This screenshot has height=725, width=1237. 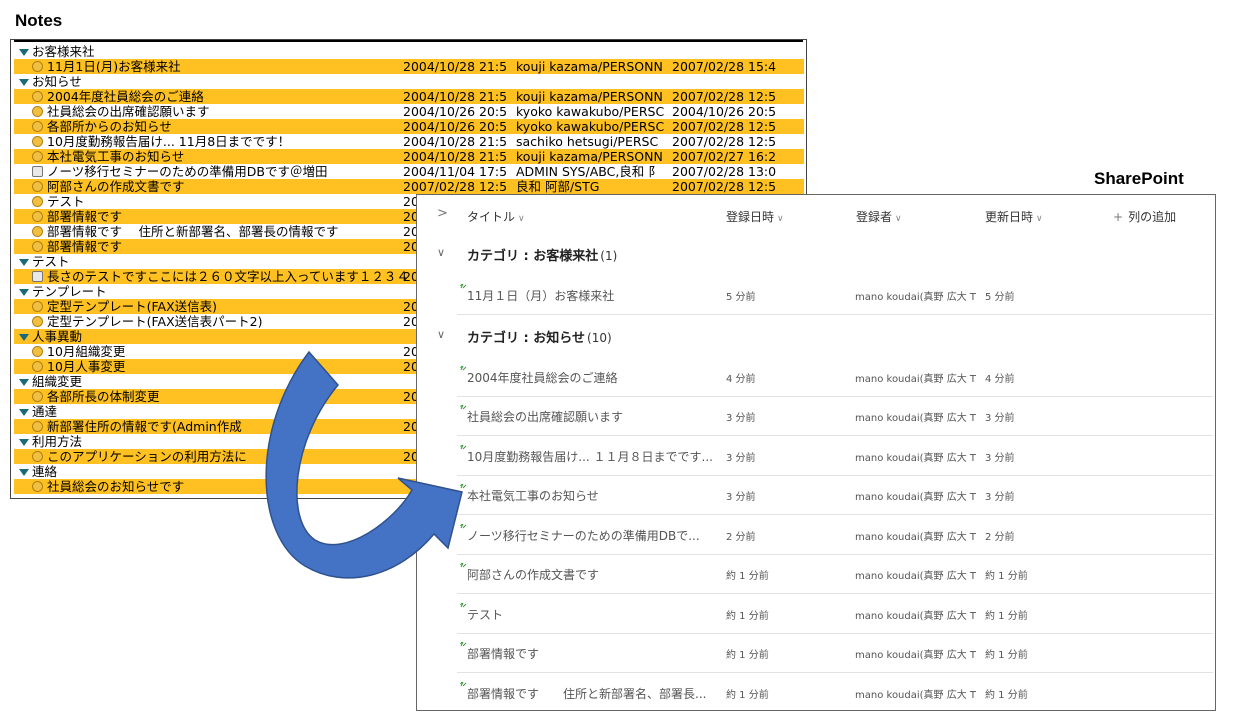 What do you see at coordinates (592, 653) in the screenshot?
I see `item-title-link: 部署情報です` at bounding box center [592, 653].